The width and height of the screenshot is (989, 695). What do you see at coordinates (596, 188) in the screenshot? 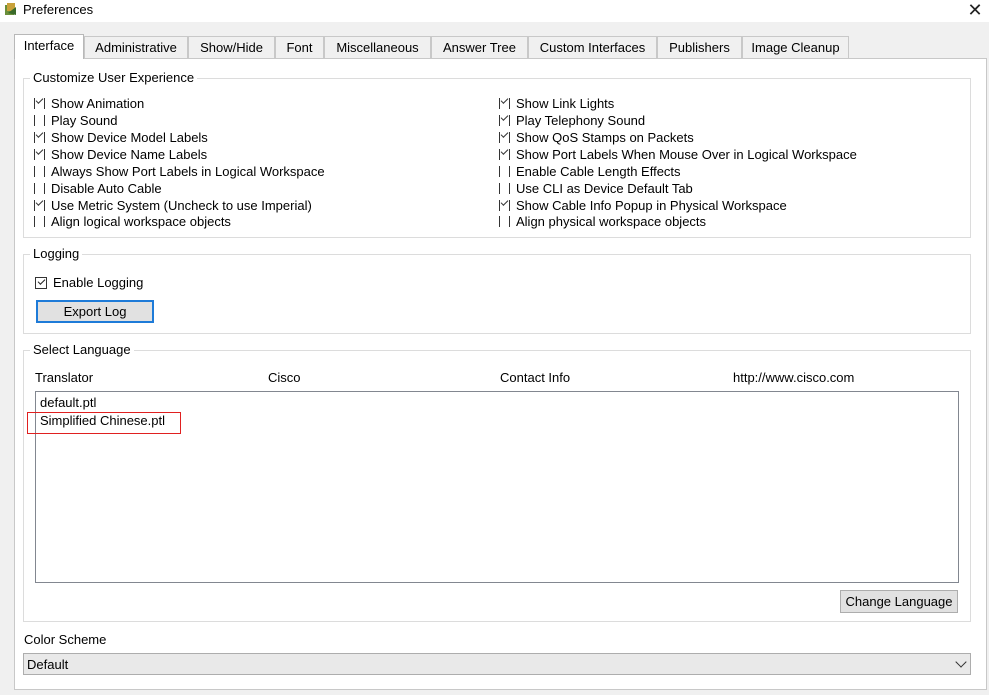
I see `use-cli-default-tab-checkbox: Use CLI as Device Default Tab` at bounding box center [596, 188].